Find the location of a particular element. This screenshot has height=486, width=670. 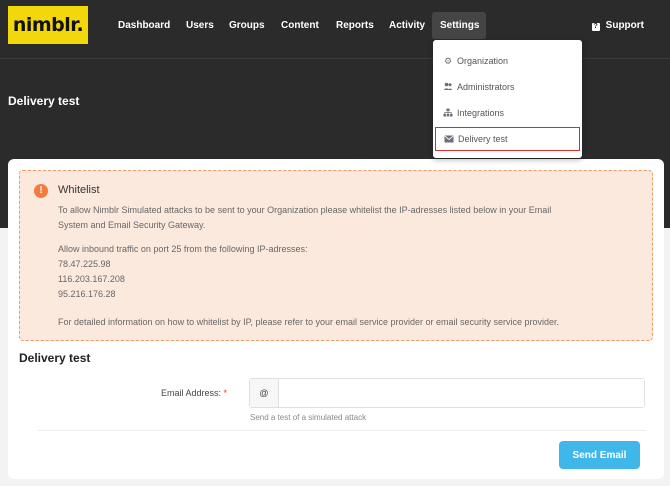

menu-item-label: Delivery test is located at coordinates (483, 139).